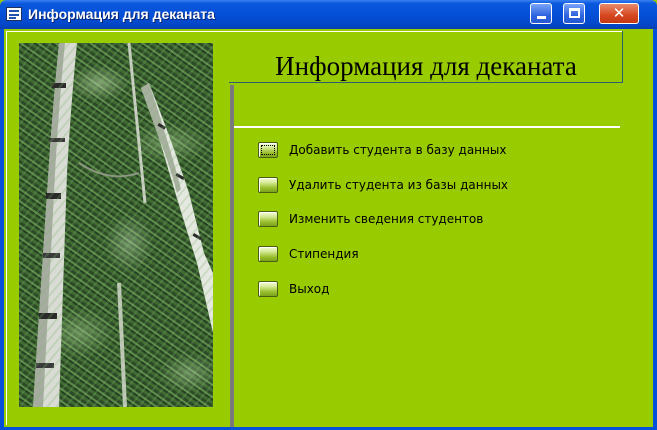 This screenshot has height=430, width=657. I want to click on form-app-icon, so click(14, 14).